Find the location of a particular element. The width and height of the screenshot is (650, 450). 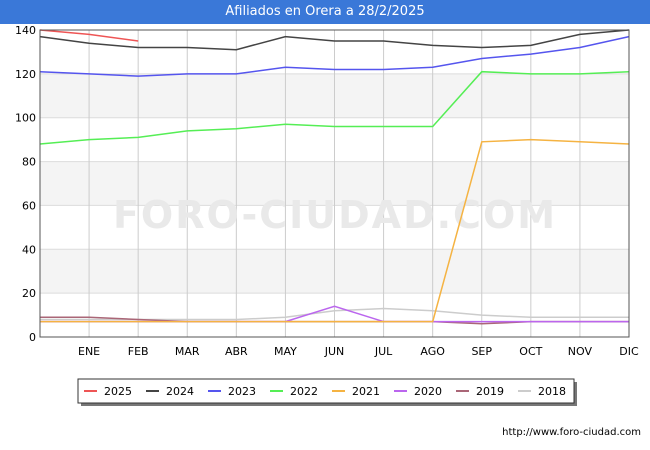

y-tick-label: 0 is located at coordinates (32, 337).